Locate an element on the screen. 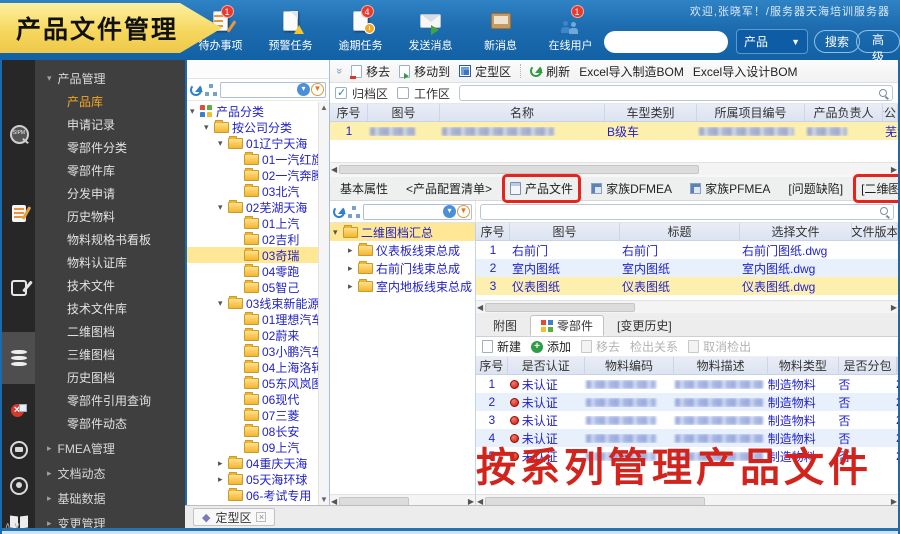 This screenshot has width=900, height=534. nav-overdue-tasks: 4 逾期任务 is located at coordinates (360, 29).